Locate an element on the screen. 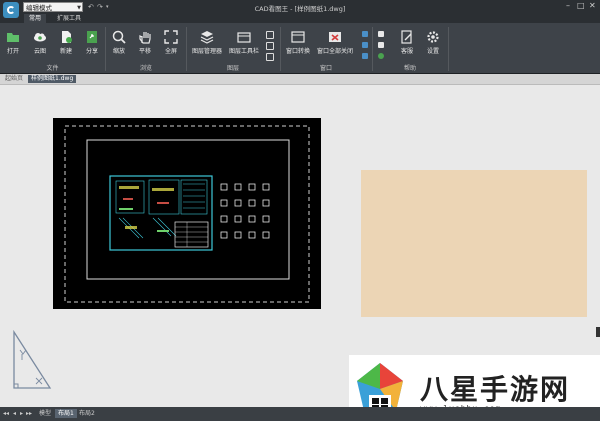 This screenshot has width=600, height=421. title-bar: 编辑模式 ▼ ↶ ↷ ▾ CAD看图王 - [样例图纸1.dwg] – □ ✕ is located at coordinates (300, 9).